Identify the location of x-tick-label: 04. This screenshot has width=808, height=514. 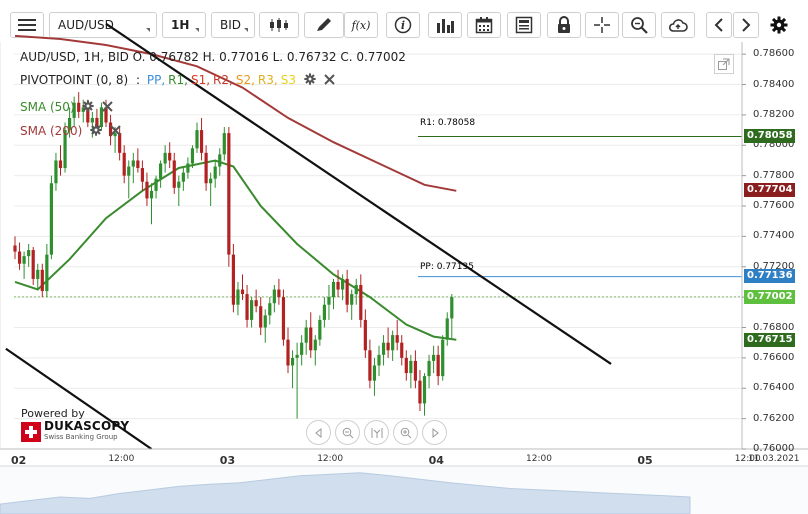
(436, 460).